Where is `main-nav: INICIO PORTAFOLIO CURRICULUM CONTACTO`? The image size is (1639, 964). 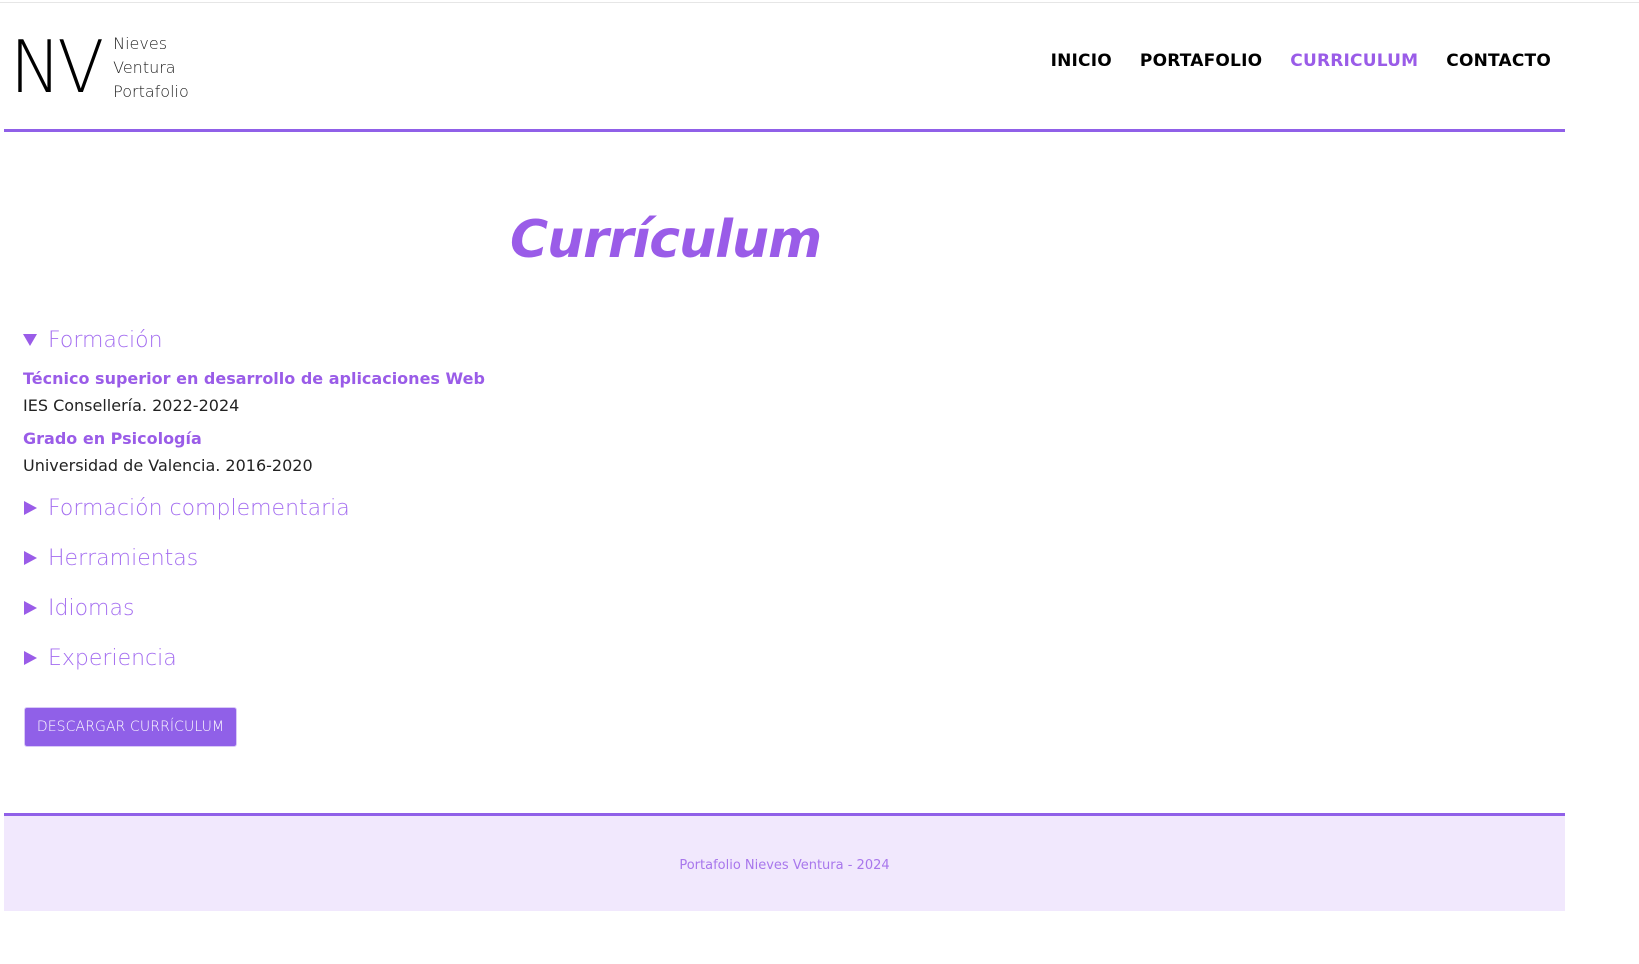 main-nav: INICIO PORTAFOLIO CURRICULUM CONTACTO is located at coordinates (1301, 61).